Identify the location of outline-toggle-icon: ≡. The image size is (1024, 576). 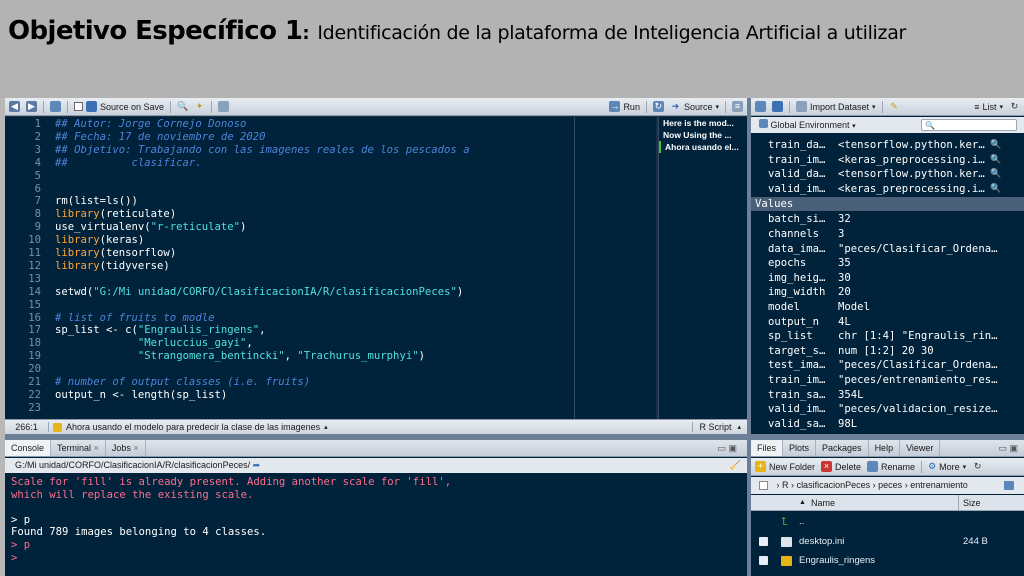
(737, 106).